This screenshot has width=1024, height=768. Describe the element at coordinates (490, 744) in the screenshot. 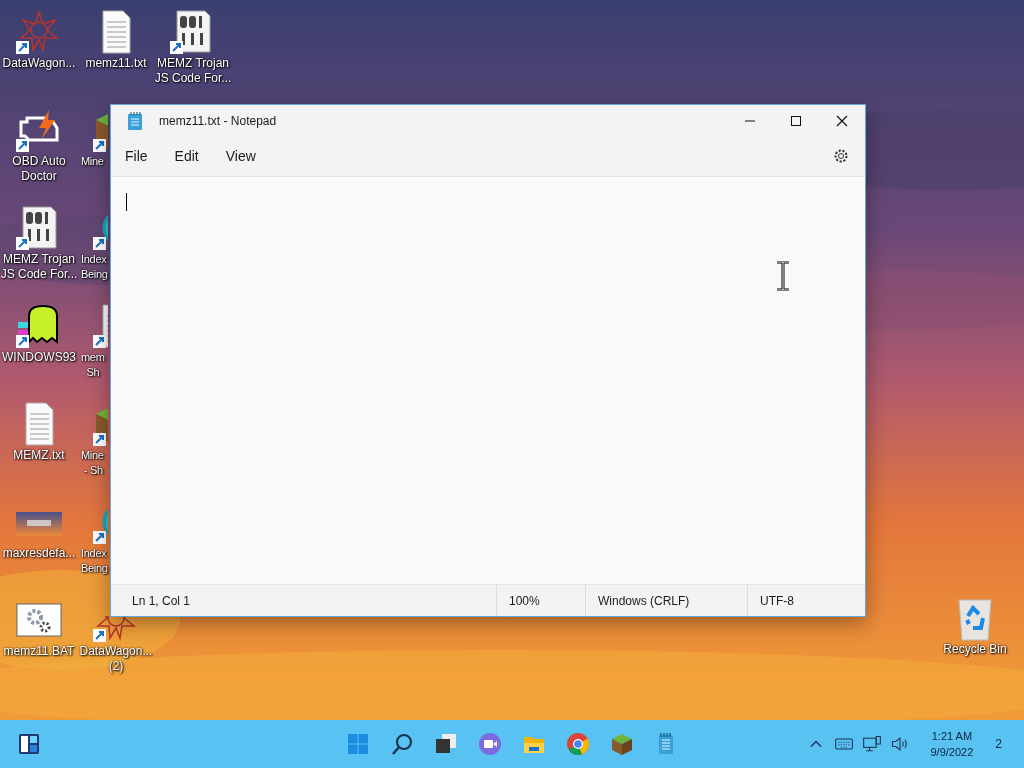

I see `camera-icon` at that location.